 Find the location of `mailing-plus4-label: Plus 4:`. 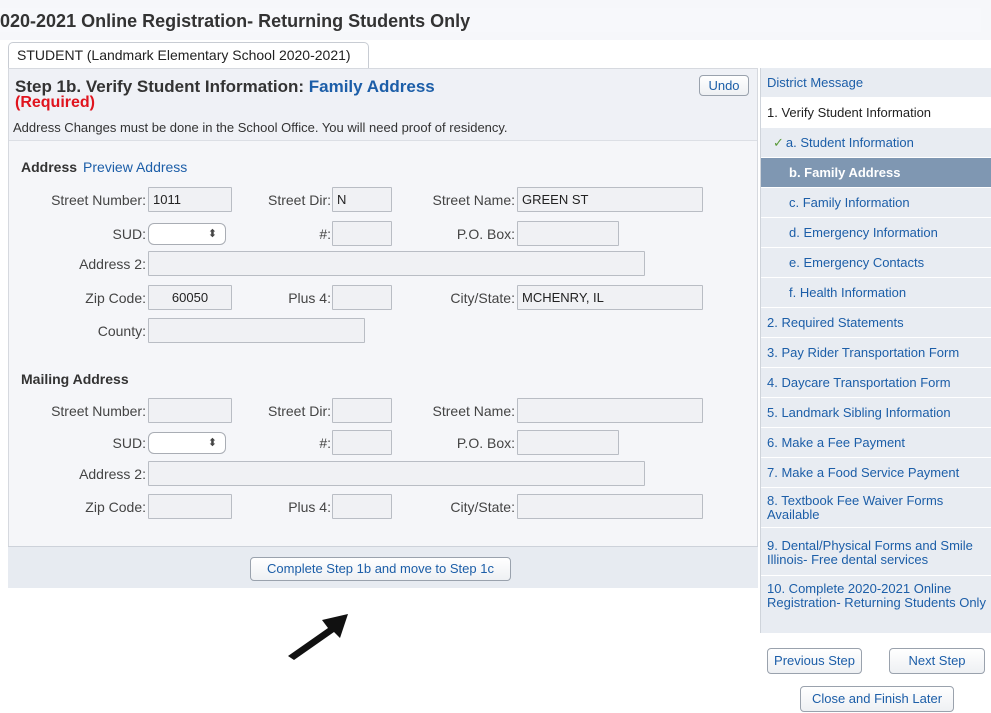

mailing-plus4-label: Plus 4: is located at coordinates (309, 507).